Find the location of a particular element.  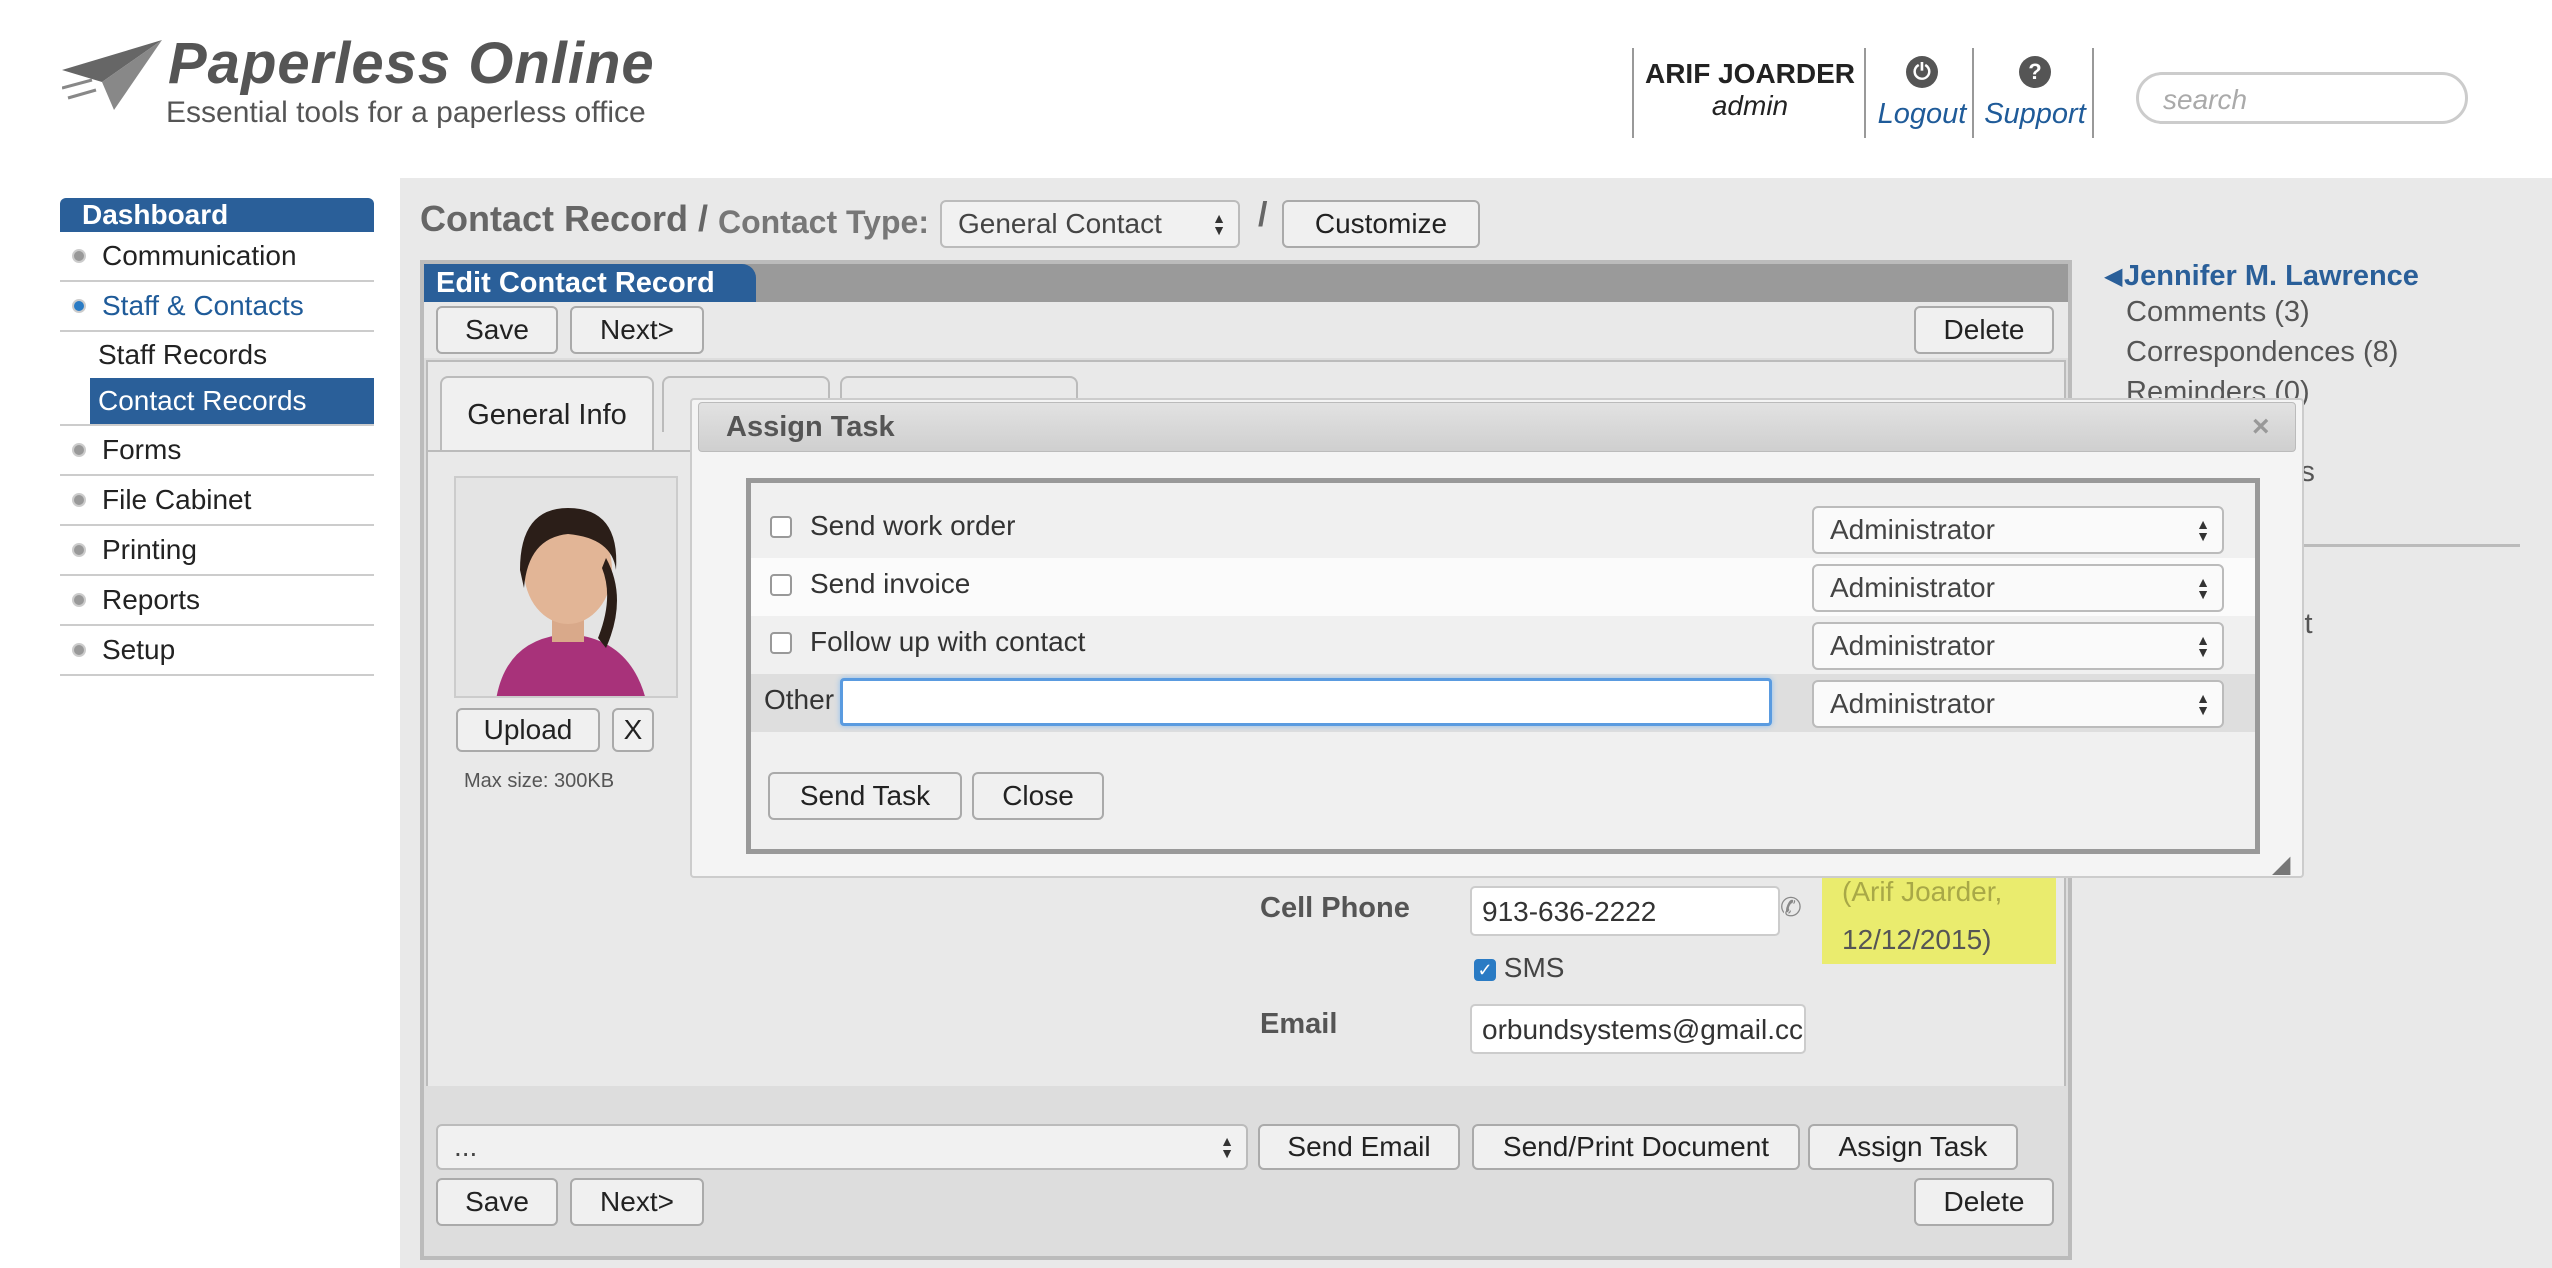

sidebar-heading: Dashboard is located at coordinates (217, 215).